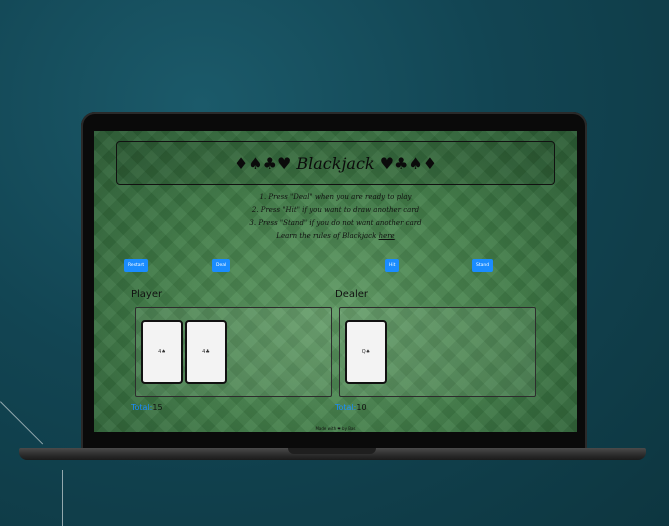  What do you see at coordinates (221, 265) in the screenshot?
I see `deal-button: Deal` at bounding box center [221, 265].